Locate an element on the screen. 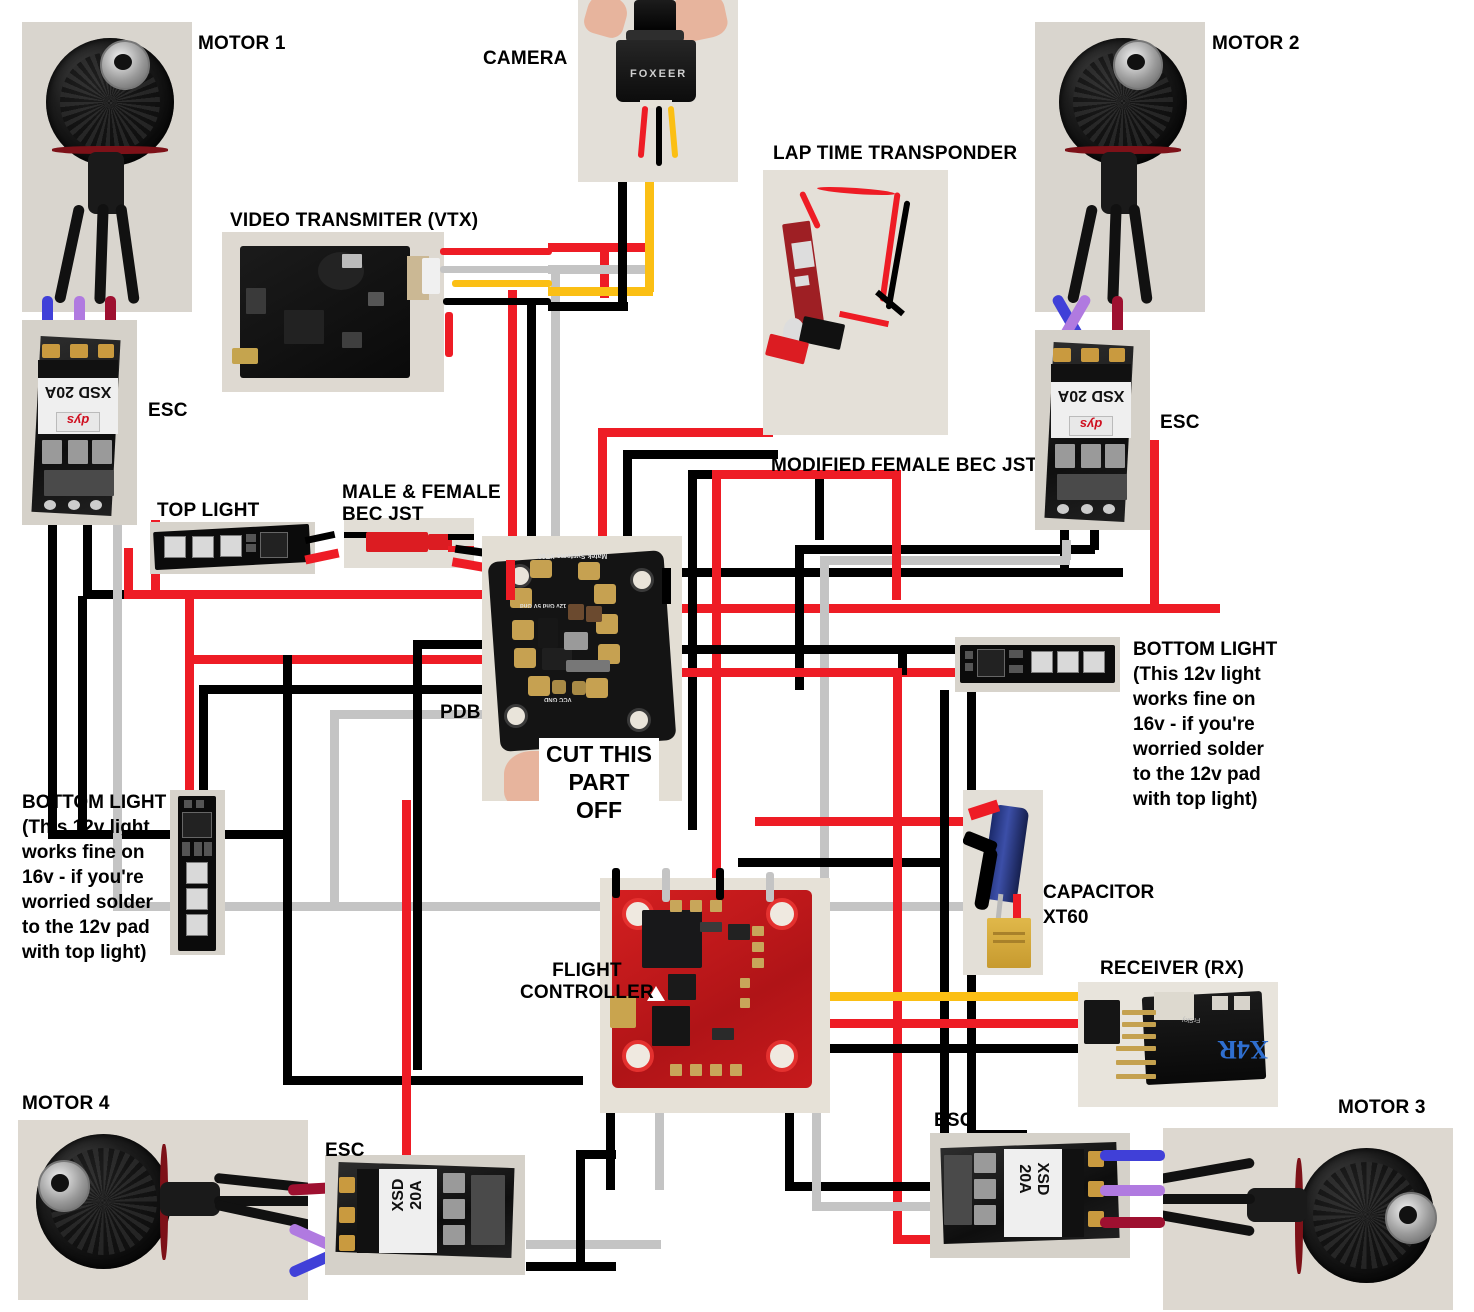  wire-transponder-blk-h is located at coordinates (700, 454).